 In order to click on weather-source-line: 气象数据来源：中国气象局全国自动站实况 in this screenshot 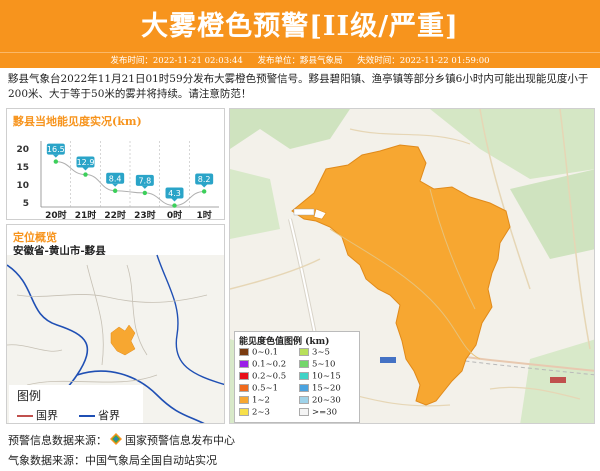, I will do `click(112, 460)`.